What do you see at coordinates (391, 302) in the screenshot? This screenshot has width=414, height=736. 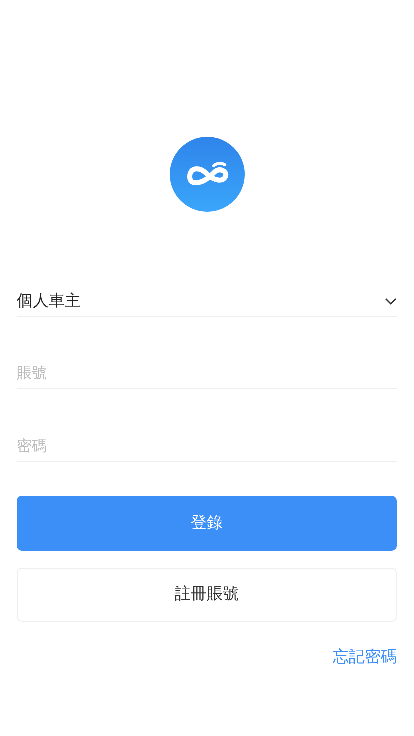 I see `chevron-down-icon` at bounding box center [391, 302].